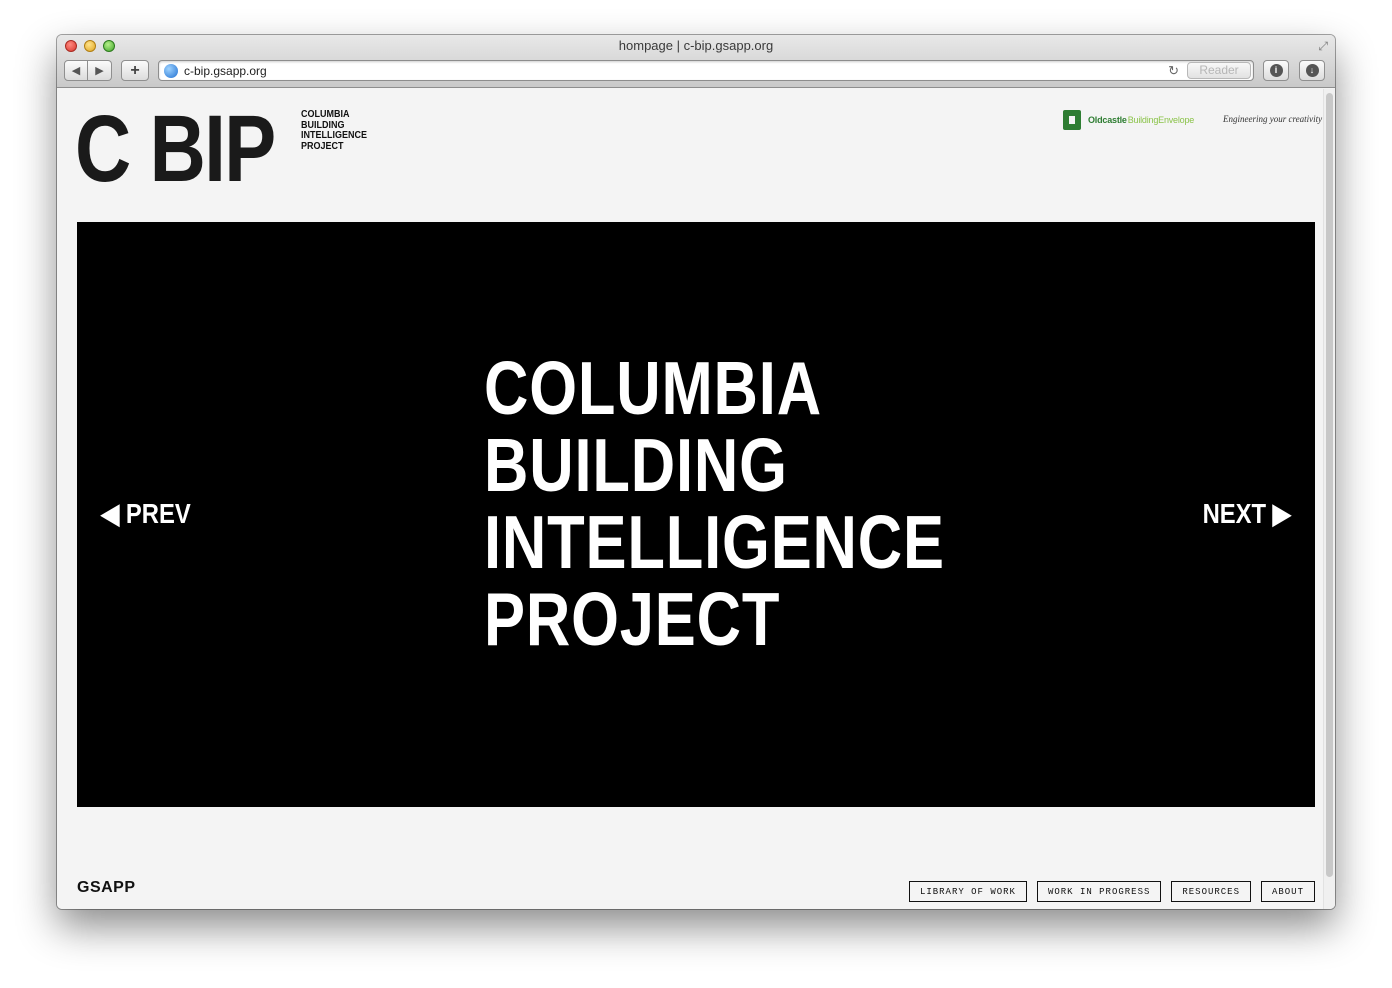 This screenshot has width=1392, height=988. Describe the element at coordinates (171, 71) in the screenshot. I see `globe-icon` at that location.